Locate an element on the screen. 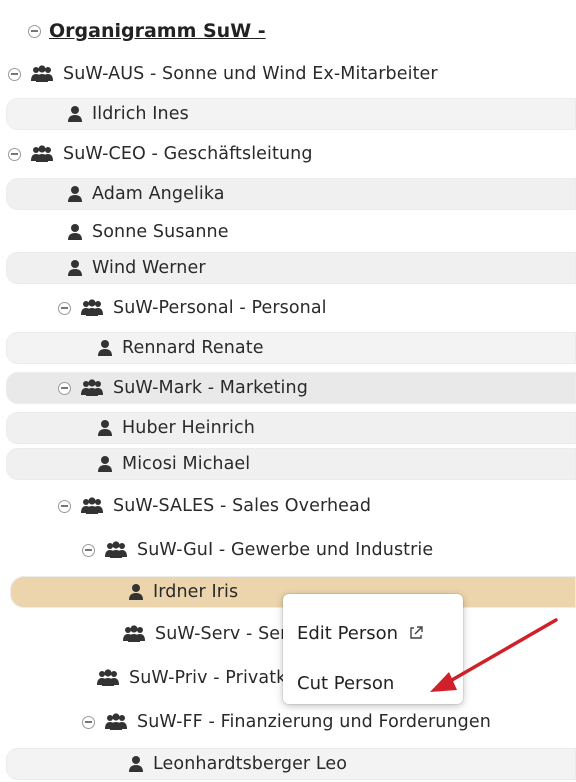 The width and height of the screenshot is (576, 782). cut-person-menu-item: Cut Person is located at coordinates (345, 683).